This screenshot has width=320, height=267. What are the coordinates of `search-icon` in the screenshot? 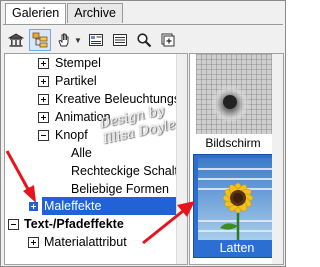 It's located at (144, 40).